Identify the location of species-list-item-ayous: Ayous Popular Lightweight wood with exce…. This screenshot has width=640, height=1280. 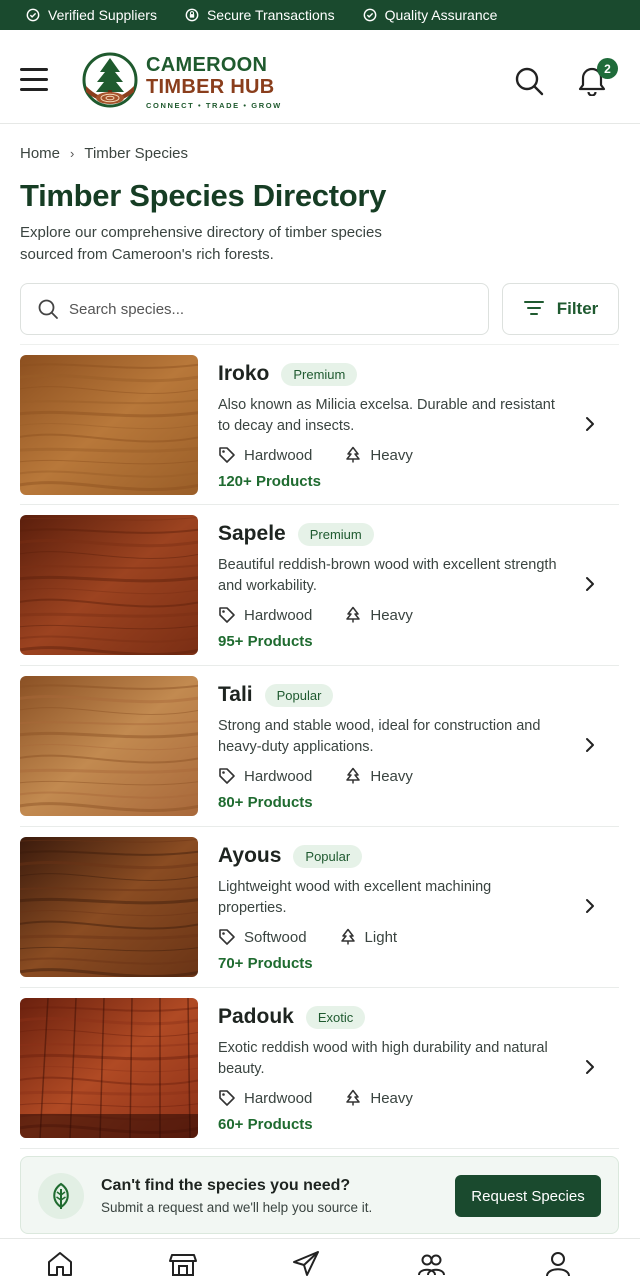
(319, 907).